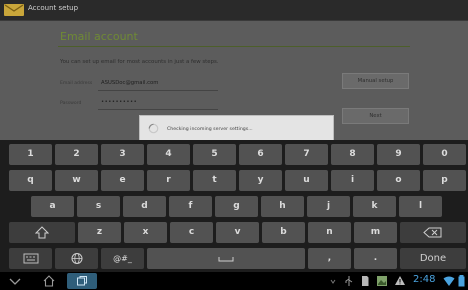 The width and height of the screenshot is (468, 290). I want to click on key-9: 9, so click(398, 154).